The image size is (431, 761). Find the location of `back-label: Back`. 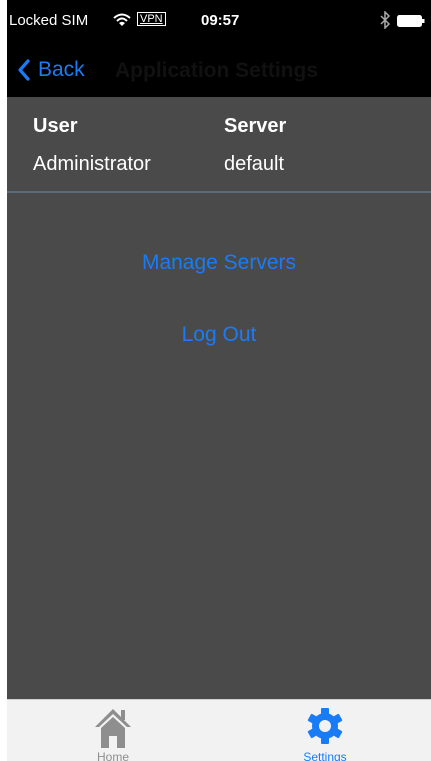

back-label: Back is located at coordinates (61, 69).